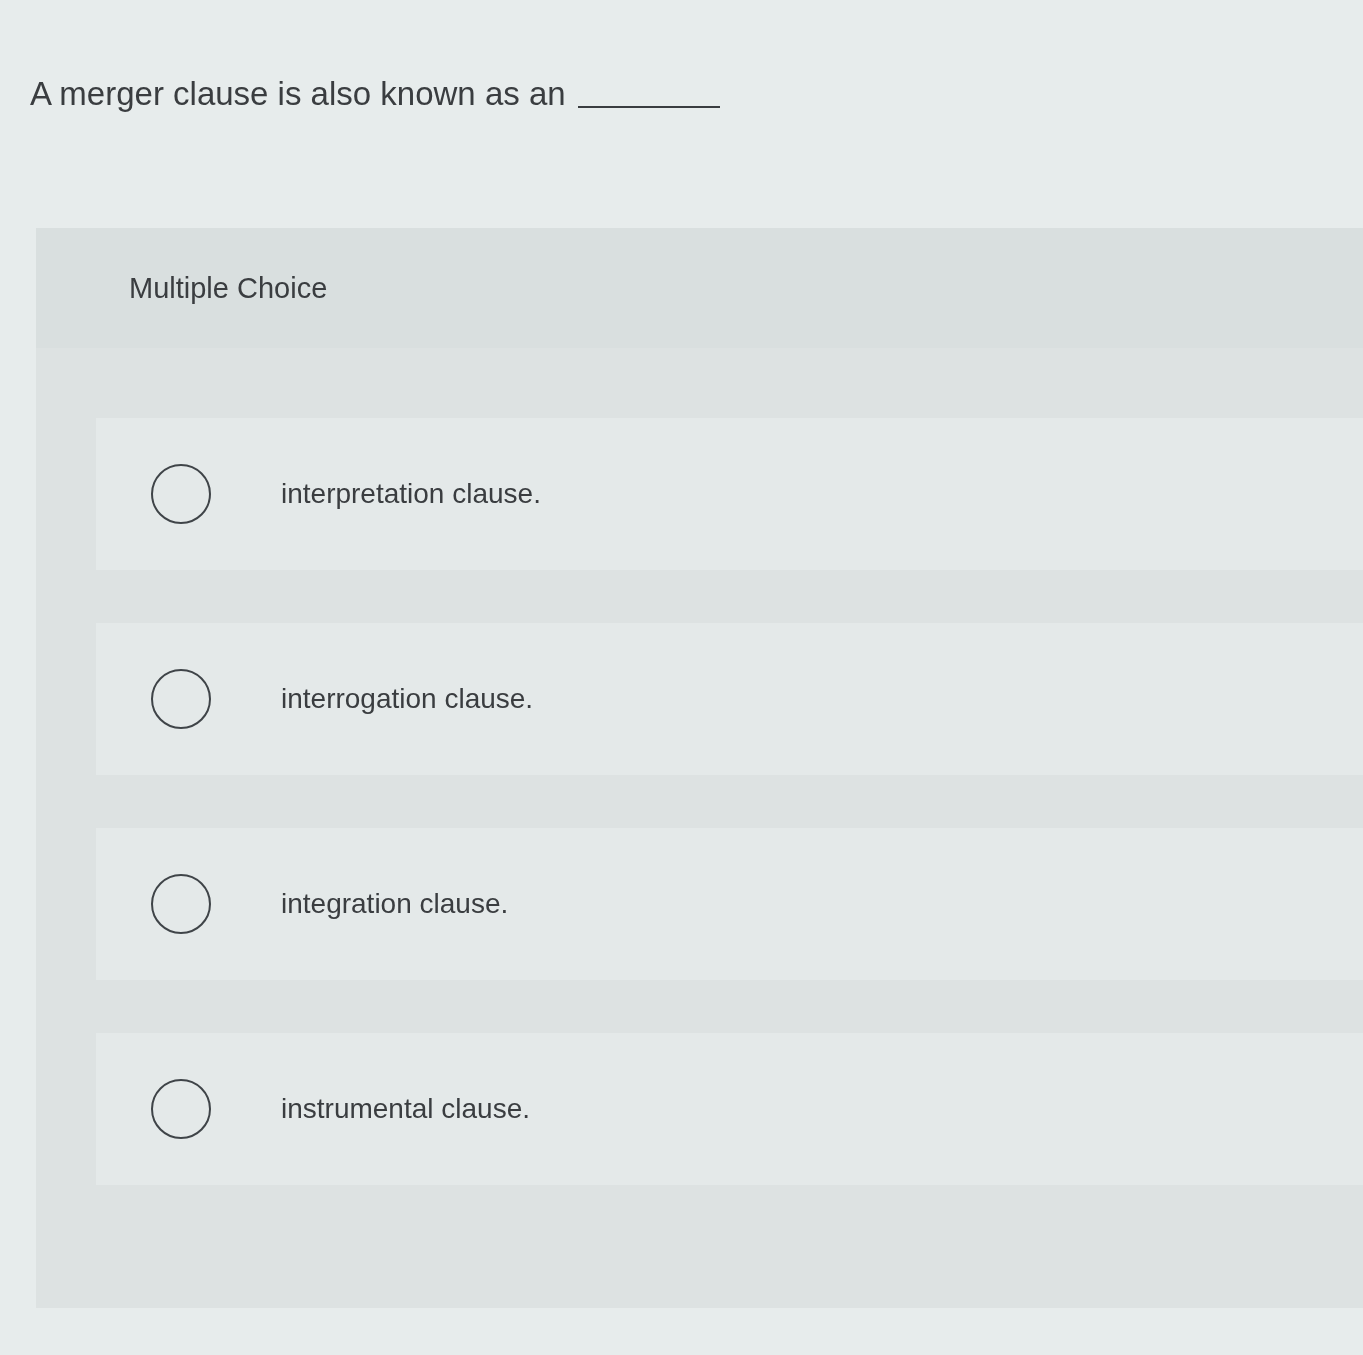 The height and width of the screenshot is (1355, 1363). I want to click on question-text: A merger clause is also known as an, so click(298, 94).